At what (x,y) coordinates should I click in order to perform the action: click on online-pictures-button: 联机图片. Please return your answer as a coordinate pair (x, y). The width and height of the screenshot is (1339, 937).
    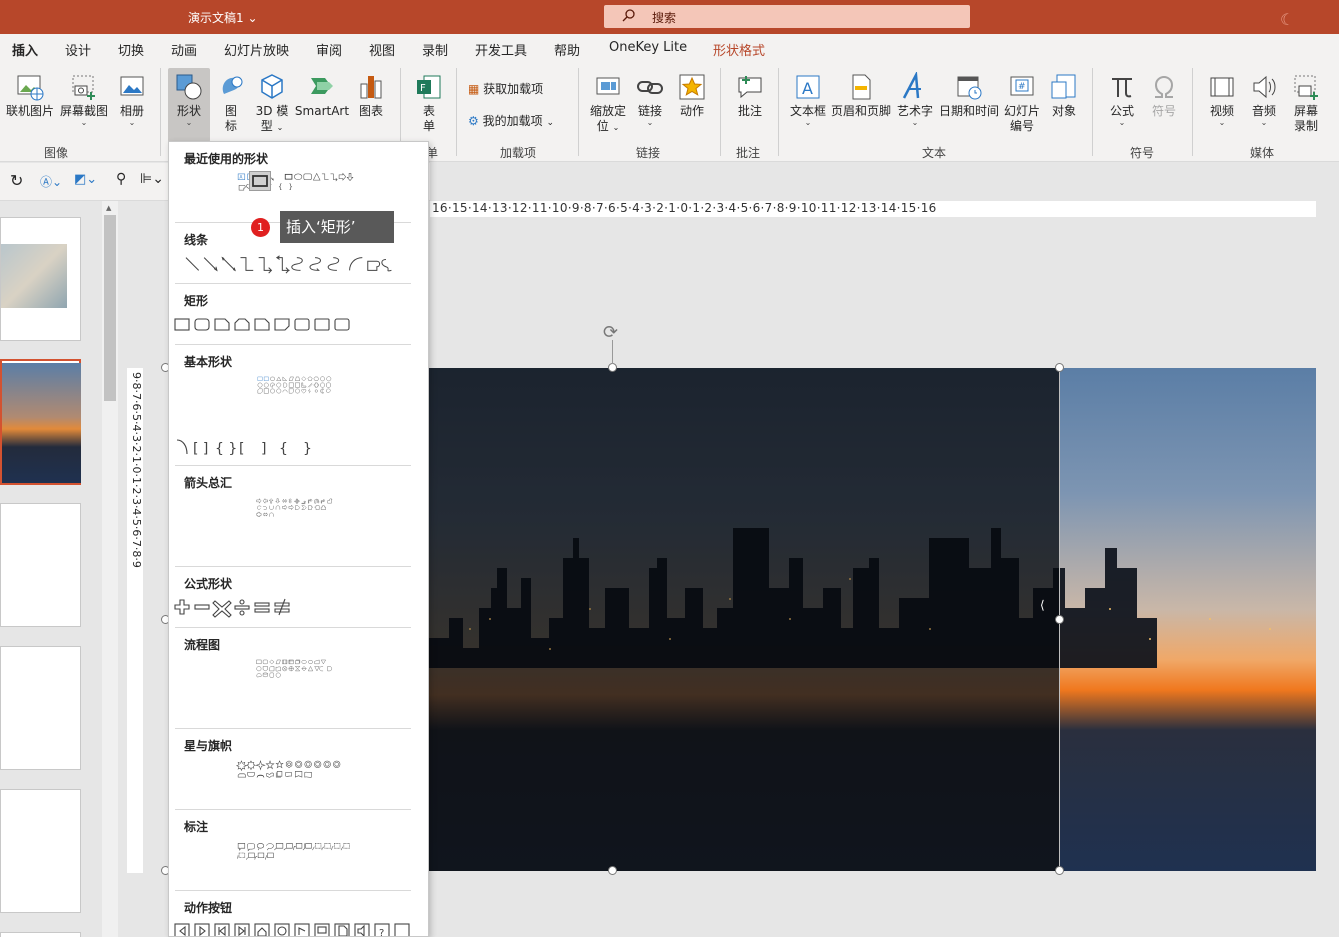
    Looking at the image, I should click on (30, 95).